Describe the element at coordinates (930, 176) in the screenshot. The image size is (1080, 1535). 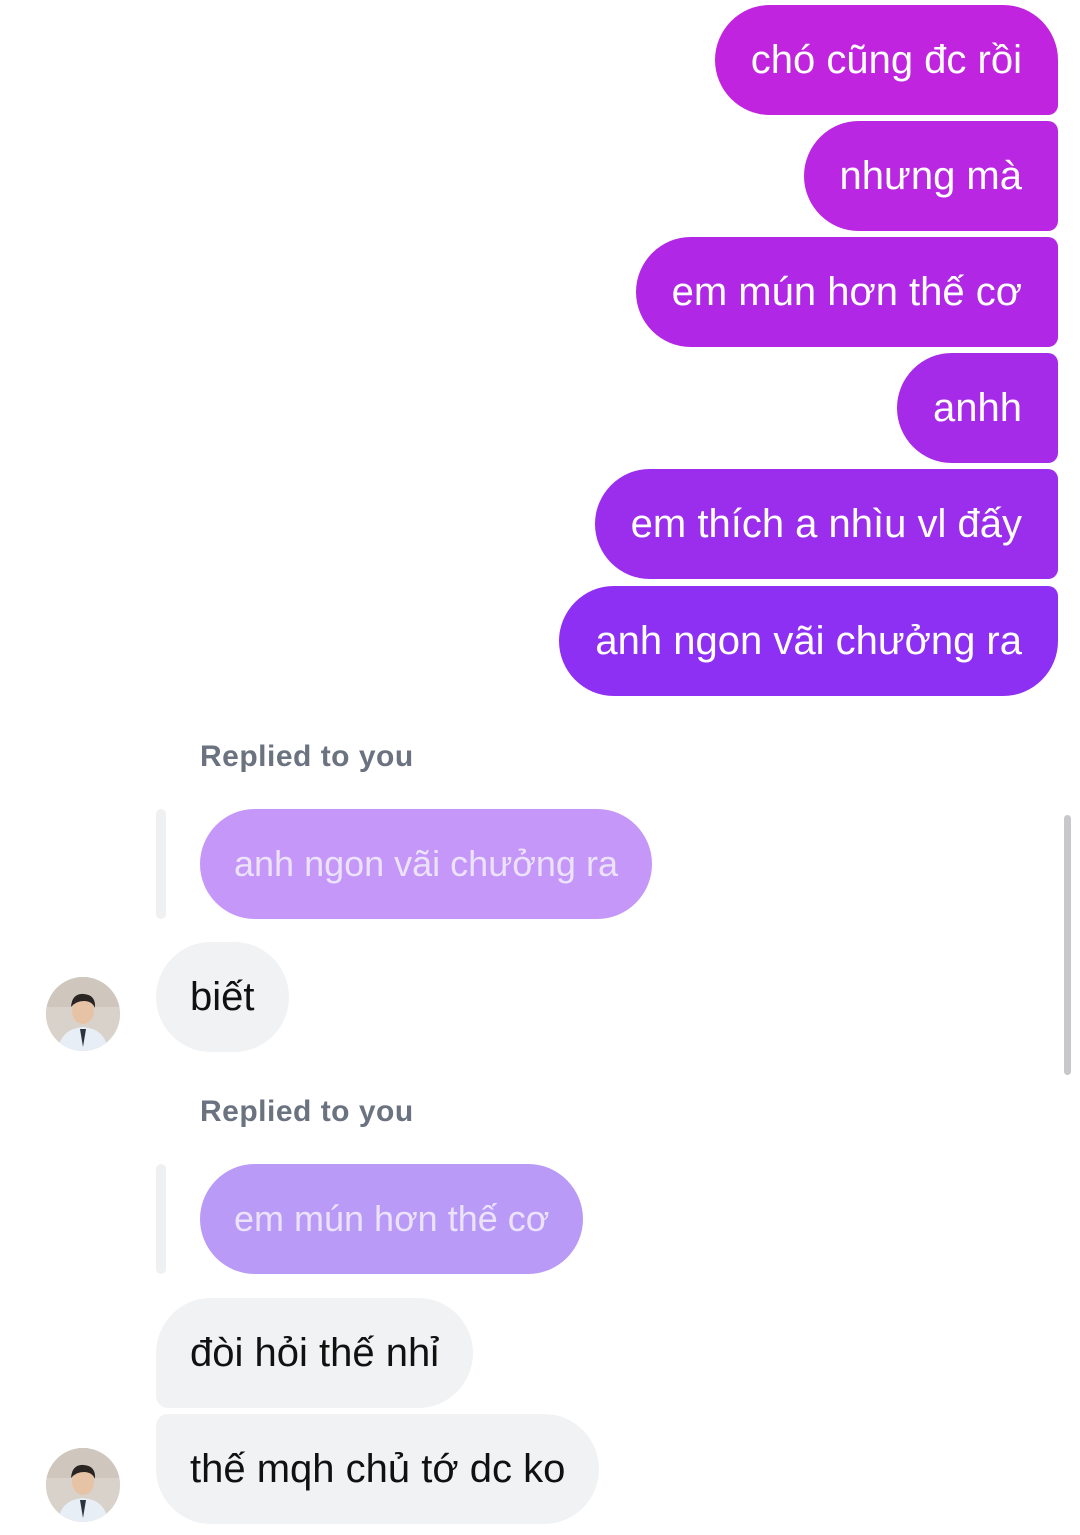
I see `sent-message-bubble: nhưng mà` at that location.